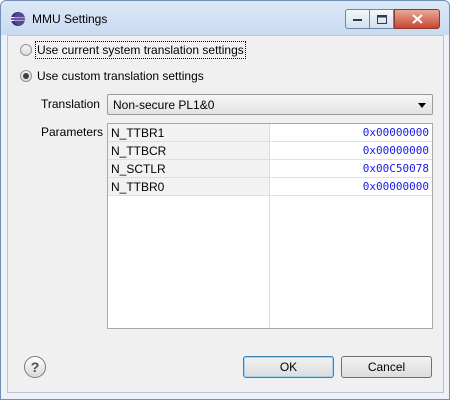 This screenshot has height=400, width=450. Describe the element at coordinates (26, 50) in the screenshot. I see `radio-current` at that location.